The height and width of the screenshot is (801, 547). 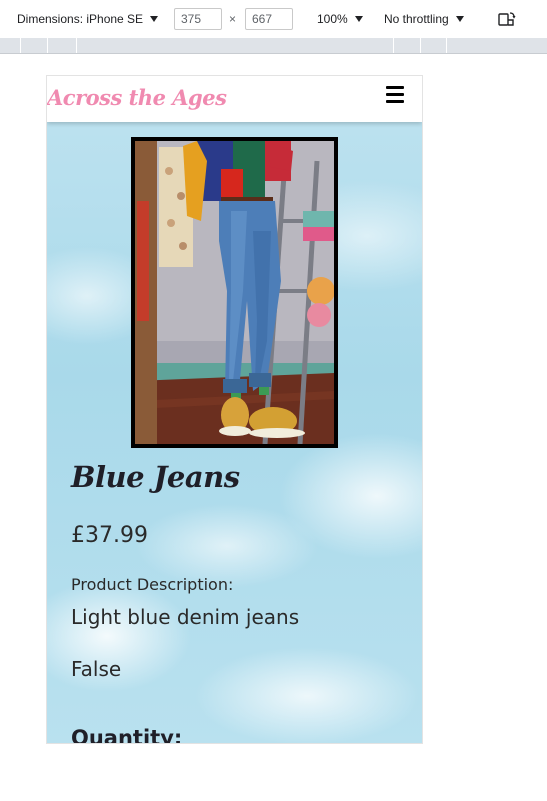 What do you see at coordinates (109, 535) in the screenshot?
I see `product-price: £37.99` at bounding box center [109, 535].